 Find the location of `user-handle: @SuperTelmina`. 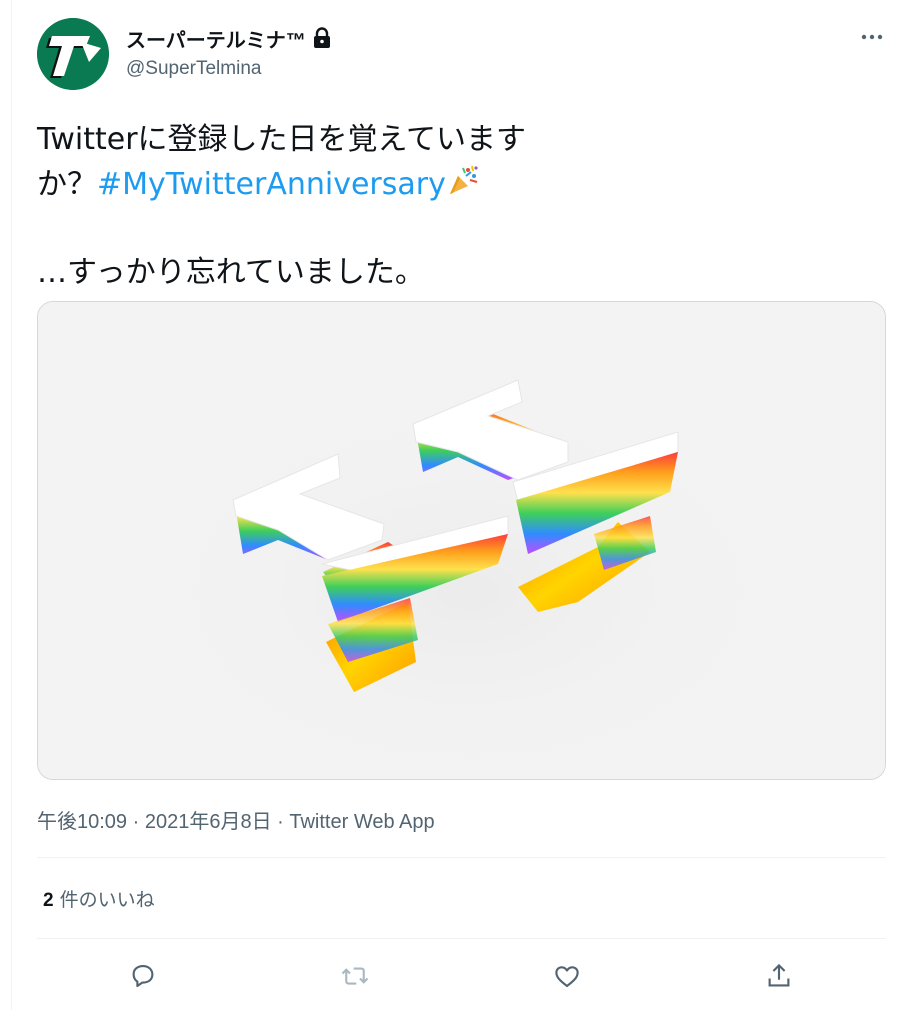

user-handle: @SuperTelmina is located at coordinates (193, 69).